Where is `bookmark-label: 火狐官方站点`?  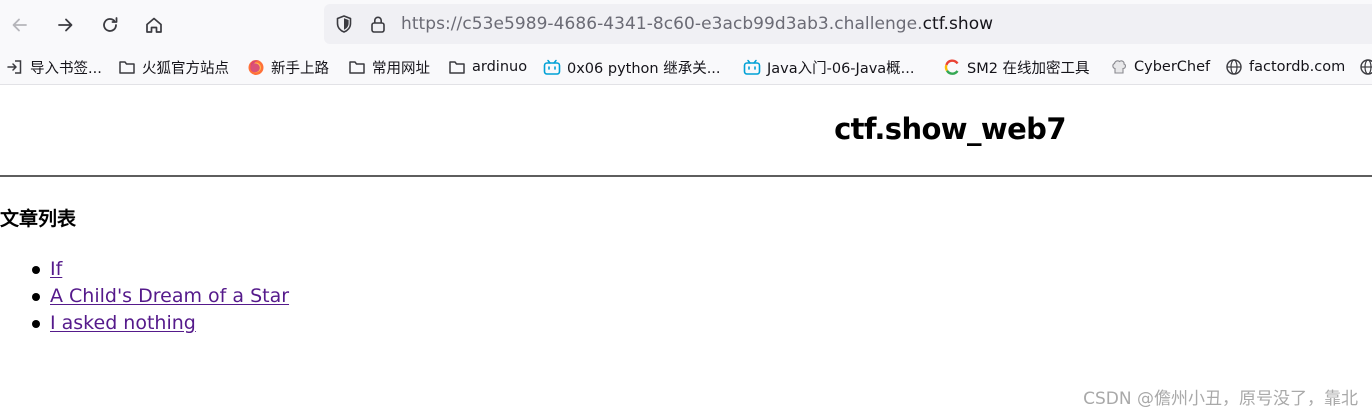
bookmark-label: 火狐官方站点 is located at coordinates (185, 68).